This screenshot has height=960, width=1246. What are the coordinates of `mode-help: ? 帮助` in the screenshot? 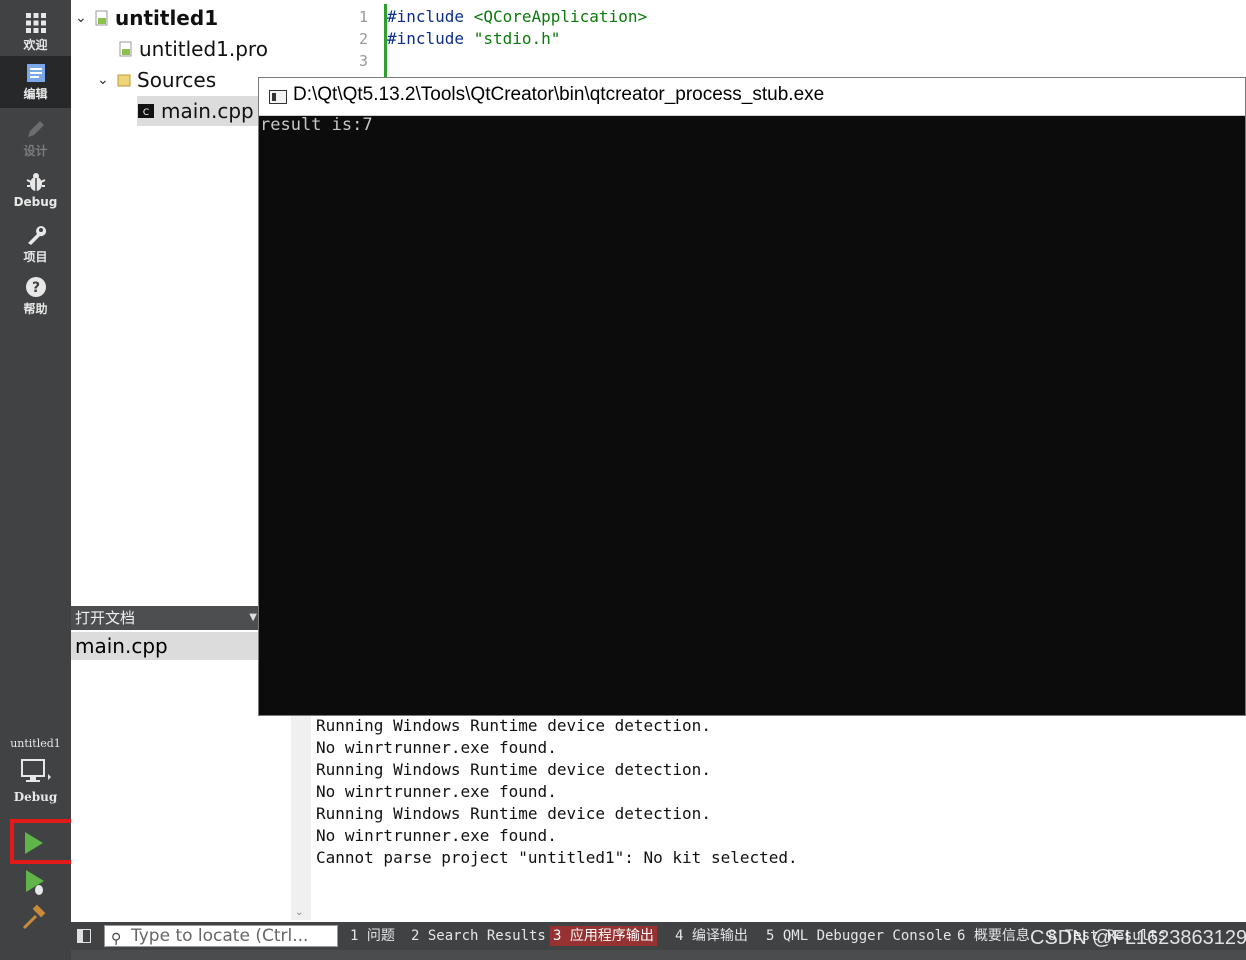 It's located at (35, 296).